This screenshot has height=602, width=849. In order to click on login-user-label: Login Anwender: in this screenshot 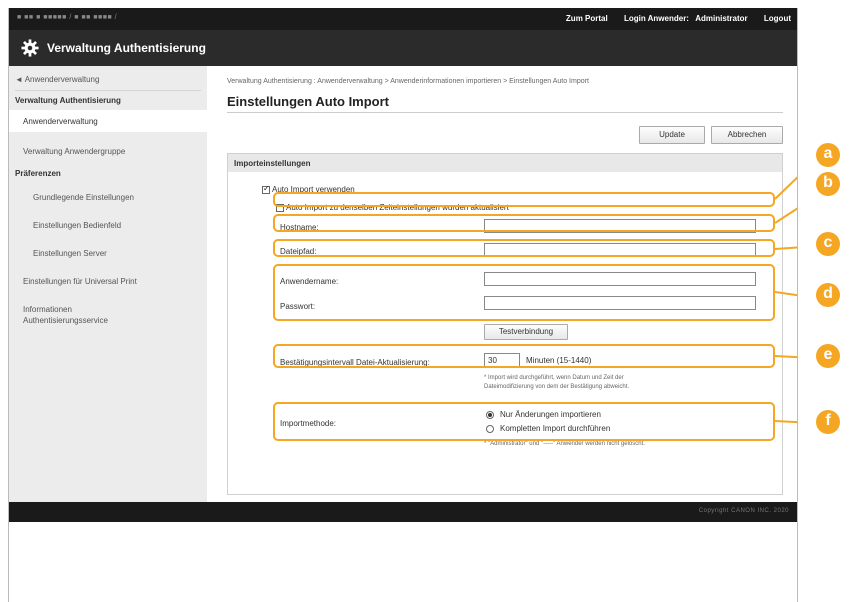, I will do `click(656, 18)`.